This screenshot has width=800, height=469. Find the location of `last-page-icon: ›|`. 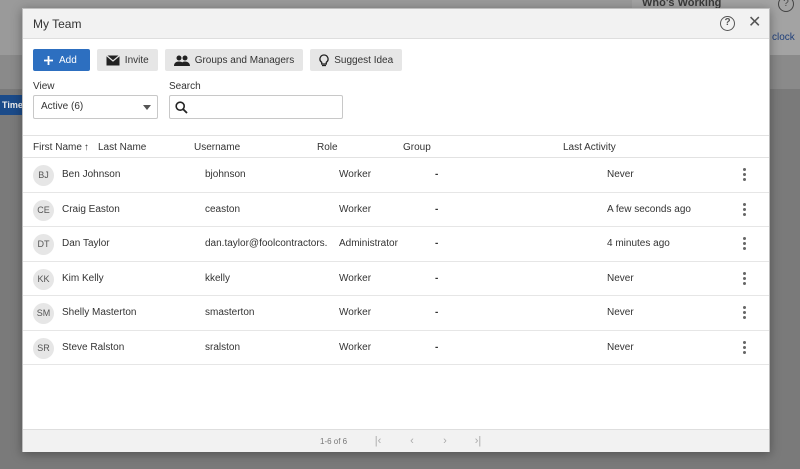

last-page-icon: ›| is located at coordinates (478, 441).